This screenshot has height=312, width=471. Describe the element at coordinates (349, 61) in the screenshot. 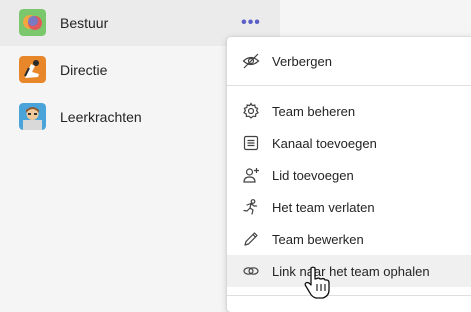

I see `menu-item-verbergen: Verbergen` at that location.